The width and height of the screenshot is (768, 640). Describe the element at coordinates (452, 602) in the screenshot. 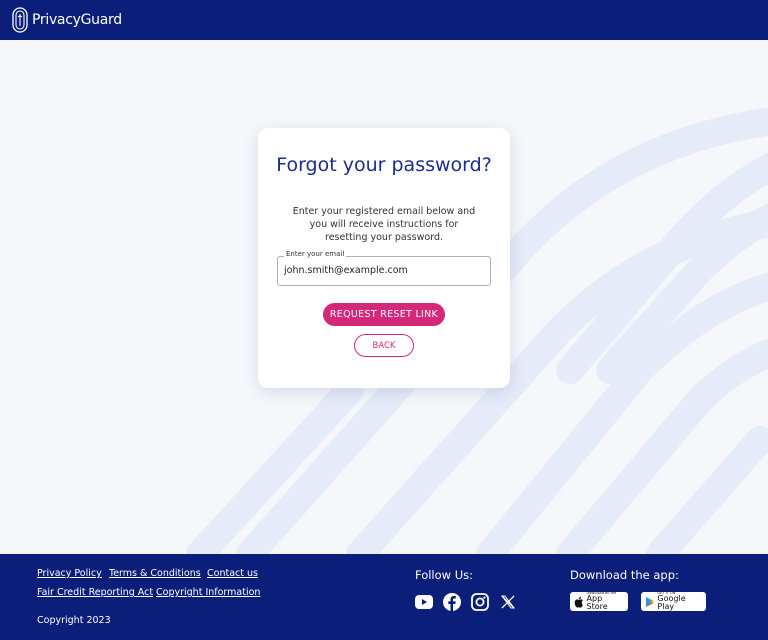

I see `facebook-icon` at that location.